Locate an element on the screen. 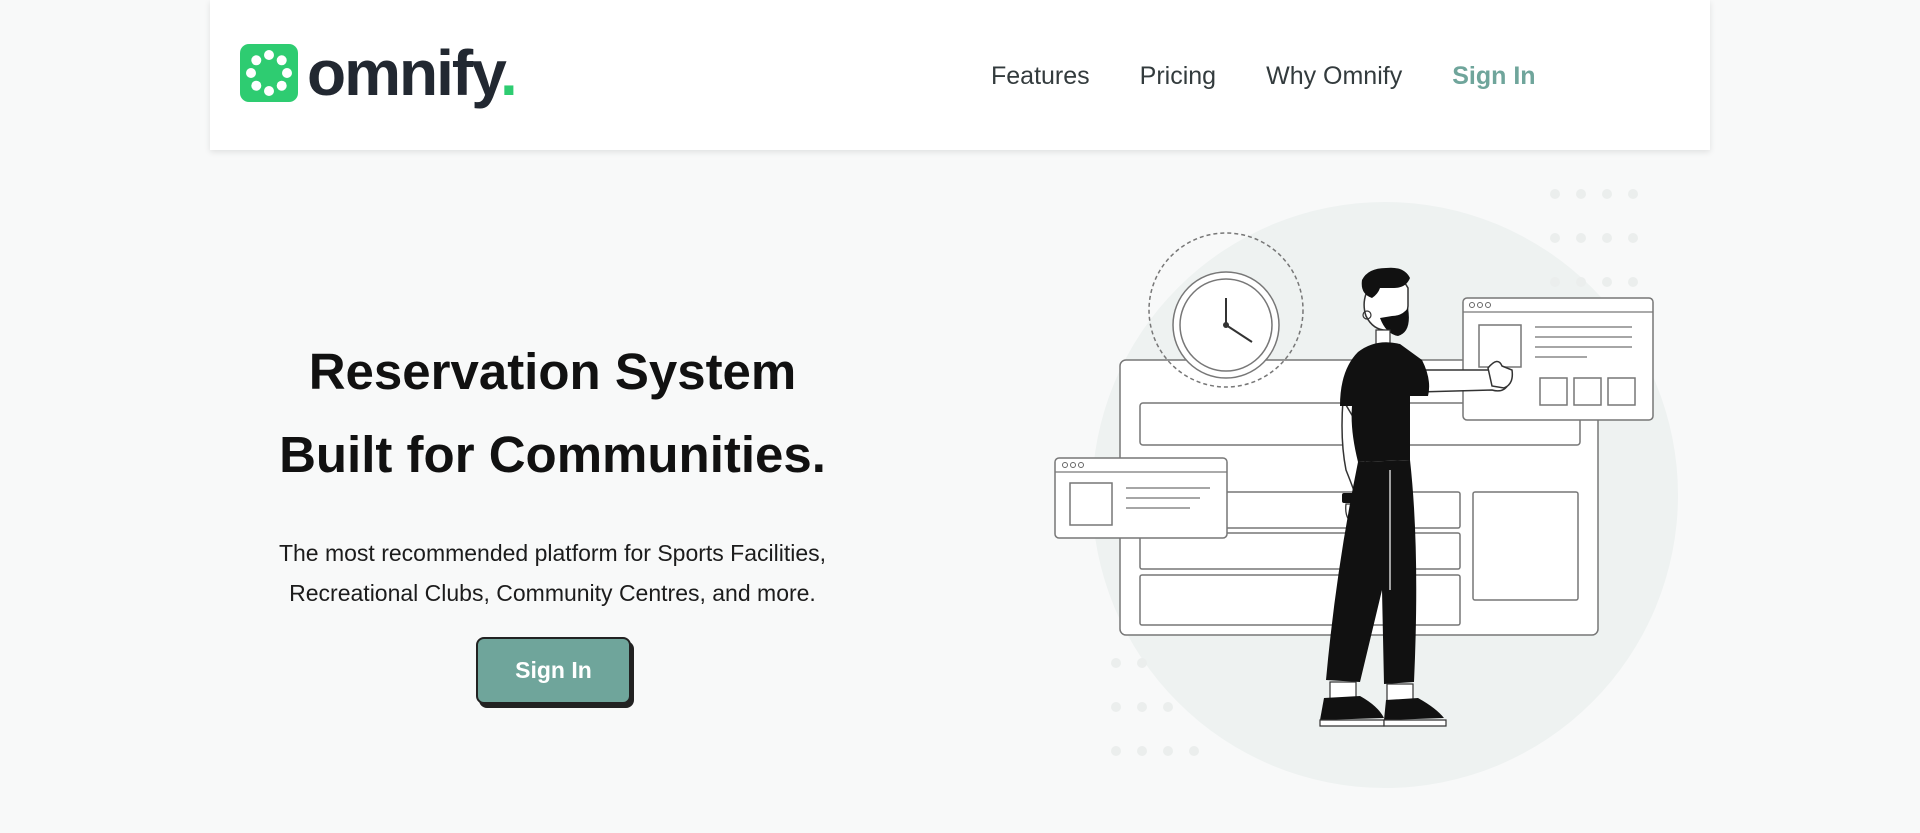 This screenshot has height=833, width=1920. logo-ring-icon is located at coordinates (269, 73).